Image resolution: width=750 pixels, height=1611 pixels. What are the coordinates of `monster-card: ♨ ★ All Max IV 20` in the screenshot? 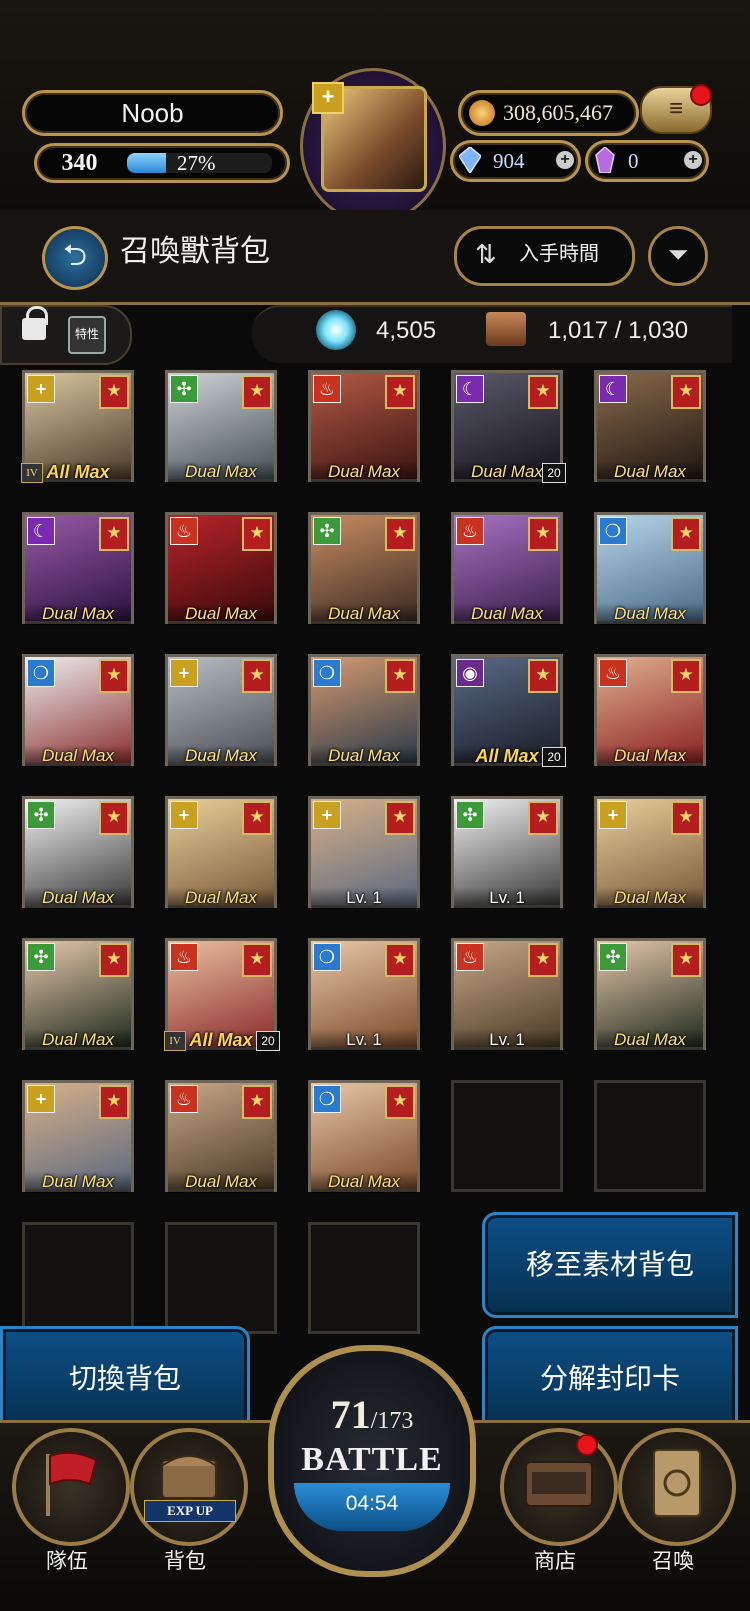 It's located at (222, 994).